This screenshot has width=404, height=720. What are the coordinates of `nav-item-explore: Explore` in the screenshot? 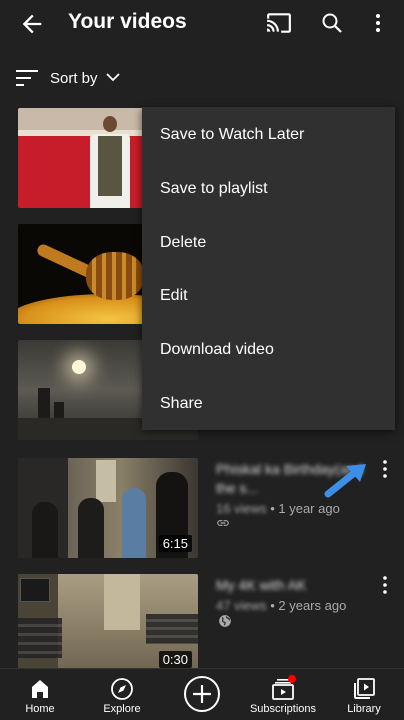 It's located at (122, 694).